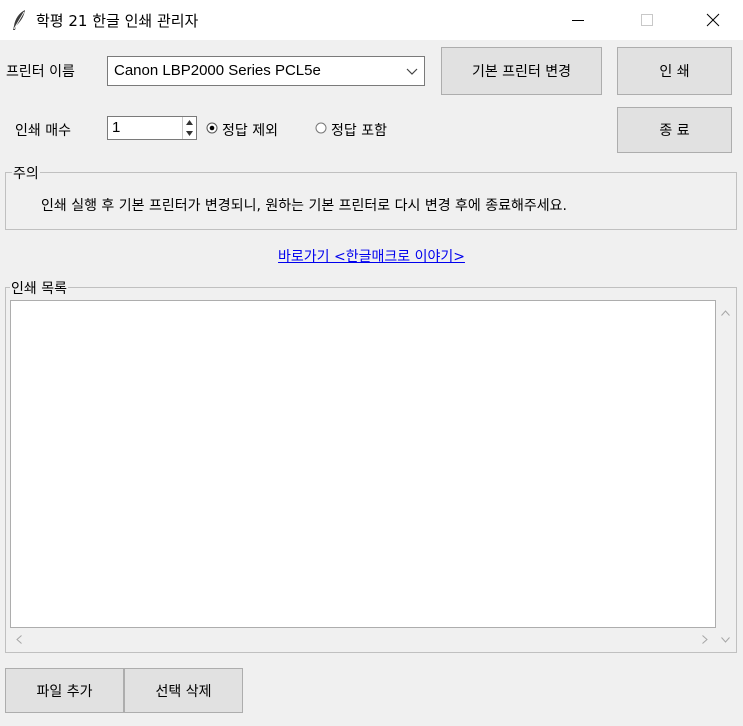  I want to click on printer-select-value: Canon LBP2000 Series PCL5e, so click(217, 70).